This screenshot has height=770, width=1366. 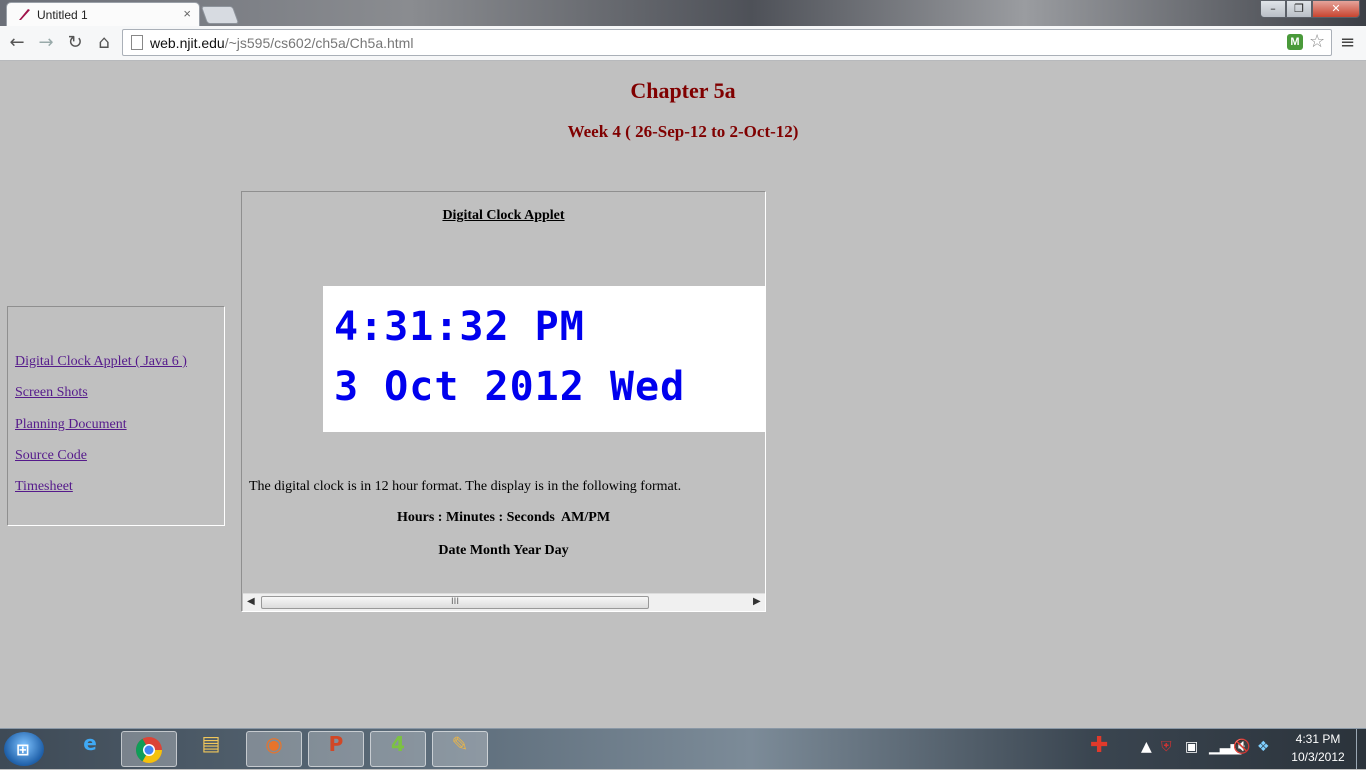 What do you see at coordinates (104, 43) in the screenshot?
I see `home-icon: ⌂` at bounding box center [104, 43].